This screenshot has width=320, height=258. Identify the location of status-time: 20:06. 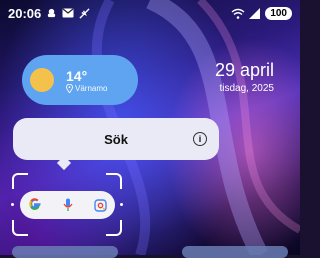
(25, 13).